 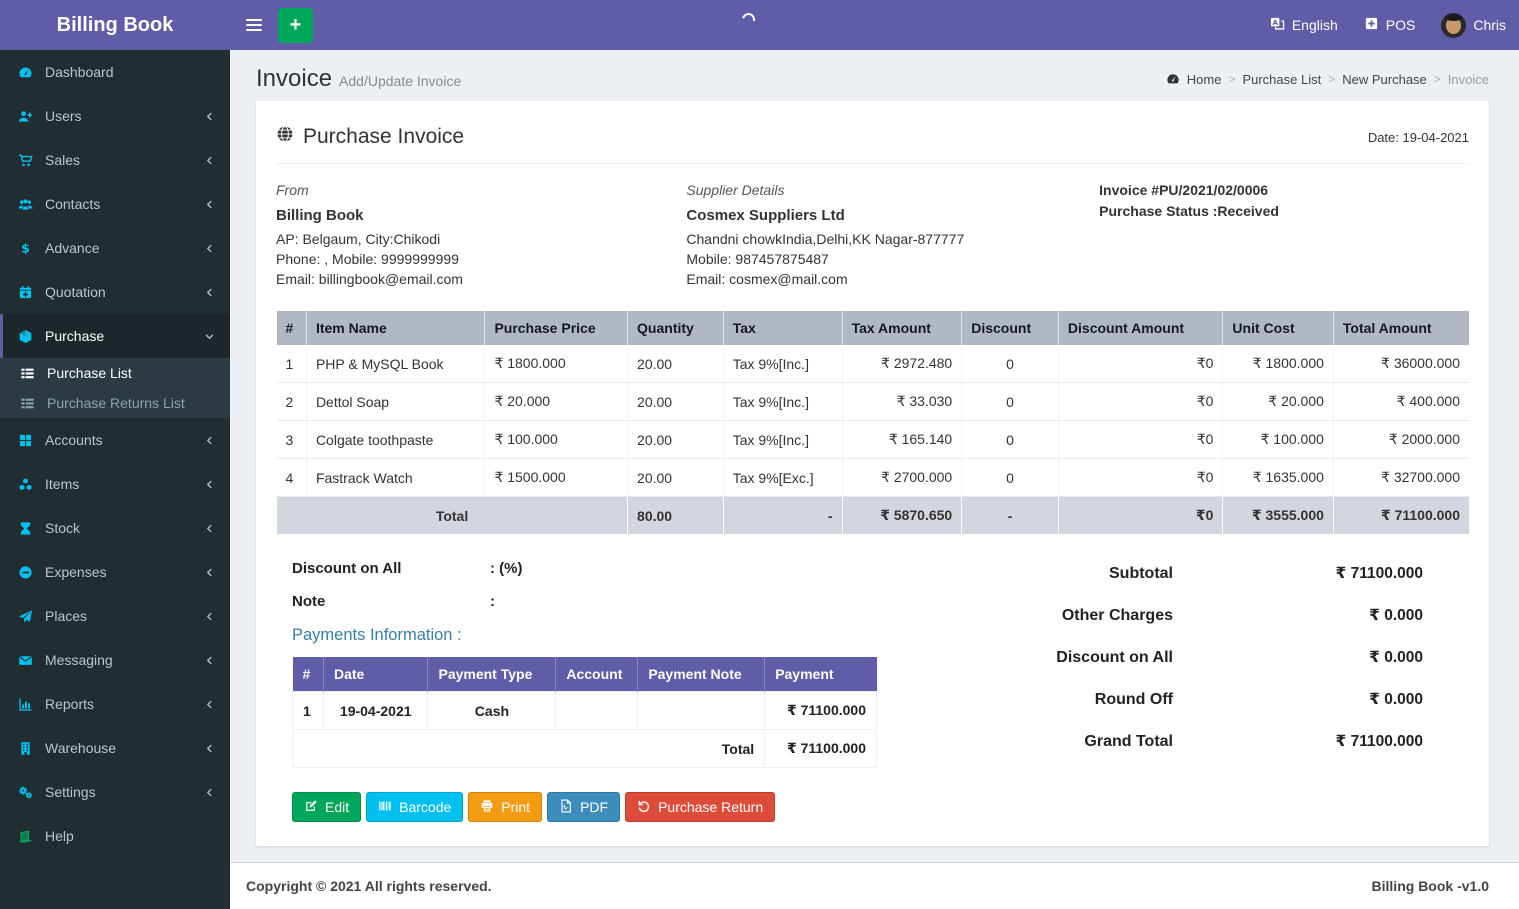 What do you see at coordinates (25, 484) in the screenshot?
I see `cubes-icon` at bounding box center [25, 484].